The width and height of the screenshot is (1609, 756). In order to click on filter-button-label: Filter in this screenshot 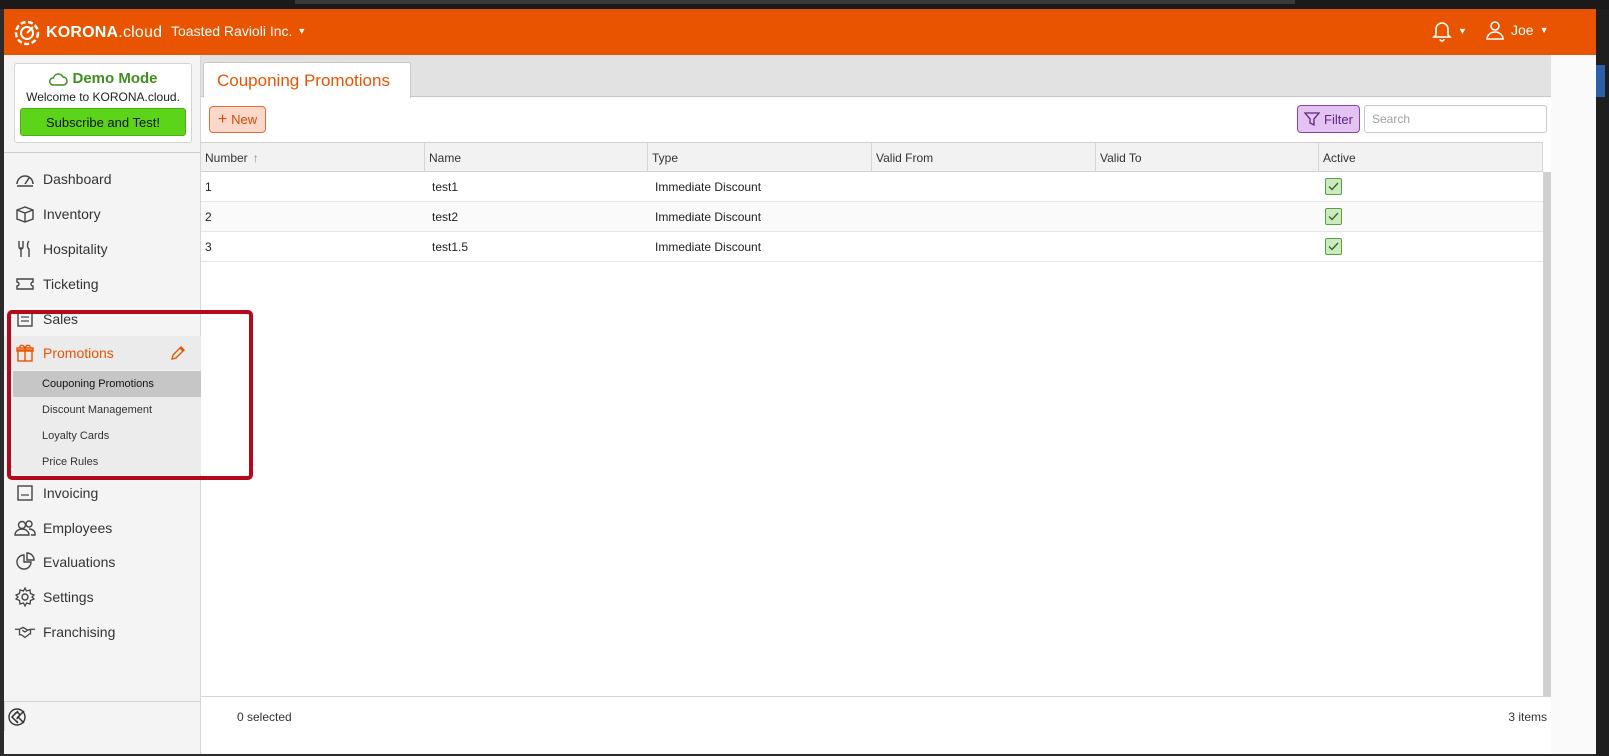, I will do `click(1338, 119)`.